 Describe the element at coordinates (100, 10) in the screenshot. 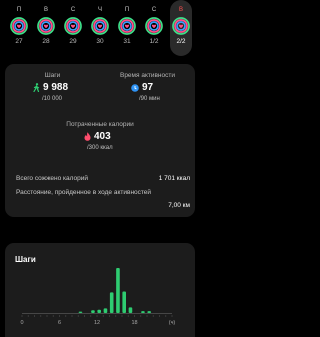

I see `day-letter: Ч` at that location.